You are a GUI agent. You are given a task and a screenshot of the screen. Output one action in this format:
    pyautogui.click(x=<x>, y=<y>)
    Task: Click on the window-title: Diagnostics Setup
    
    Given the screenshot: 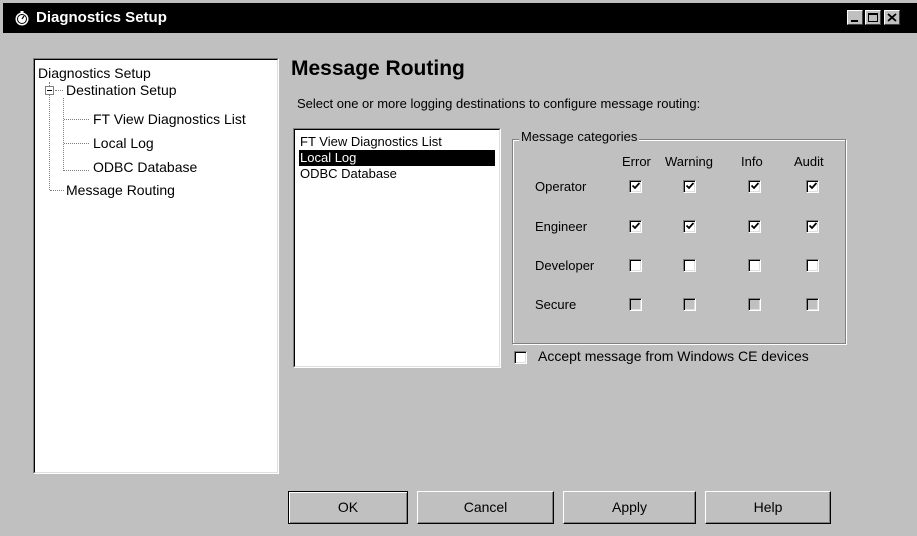 What is the action you would take?
    pyautogui.click(x=101, y=17)
    